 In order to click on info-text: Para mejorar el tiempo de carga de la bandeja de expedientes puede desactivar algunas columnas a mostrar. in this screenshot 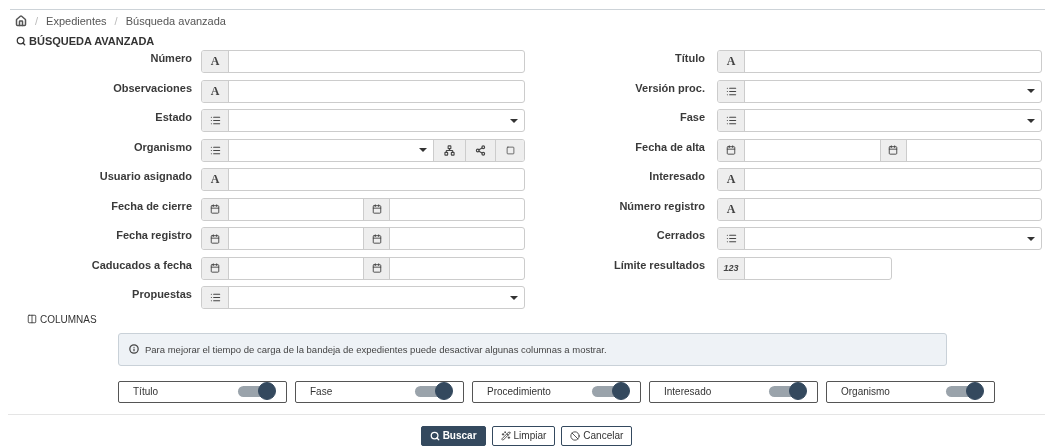, I will do `click(376, 349)`.